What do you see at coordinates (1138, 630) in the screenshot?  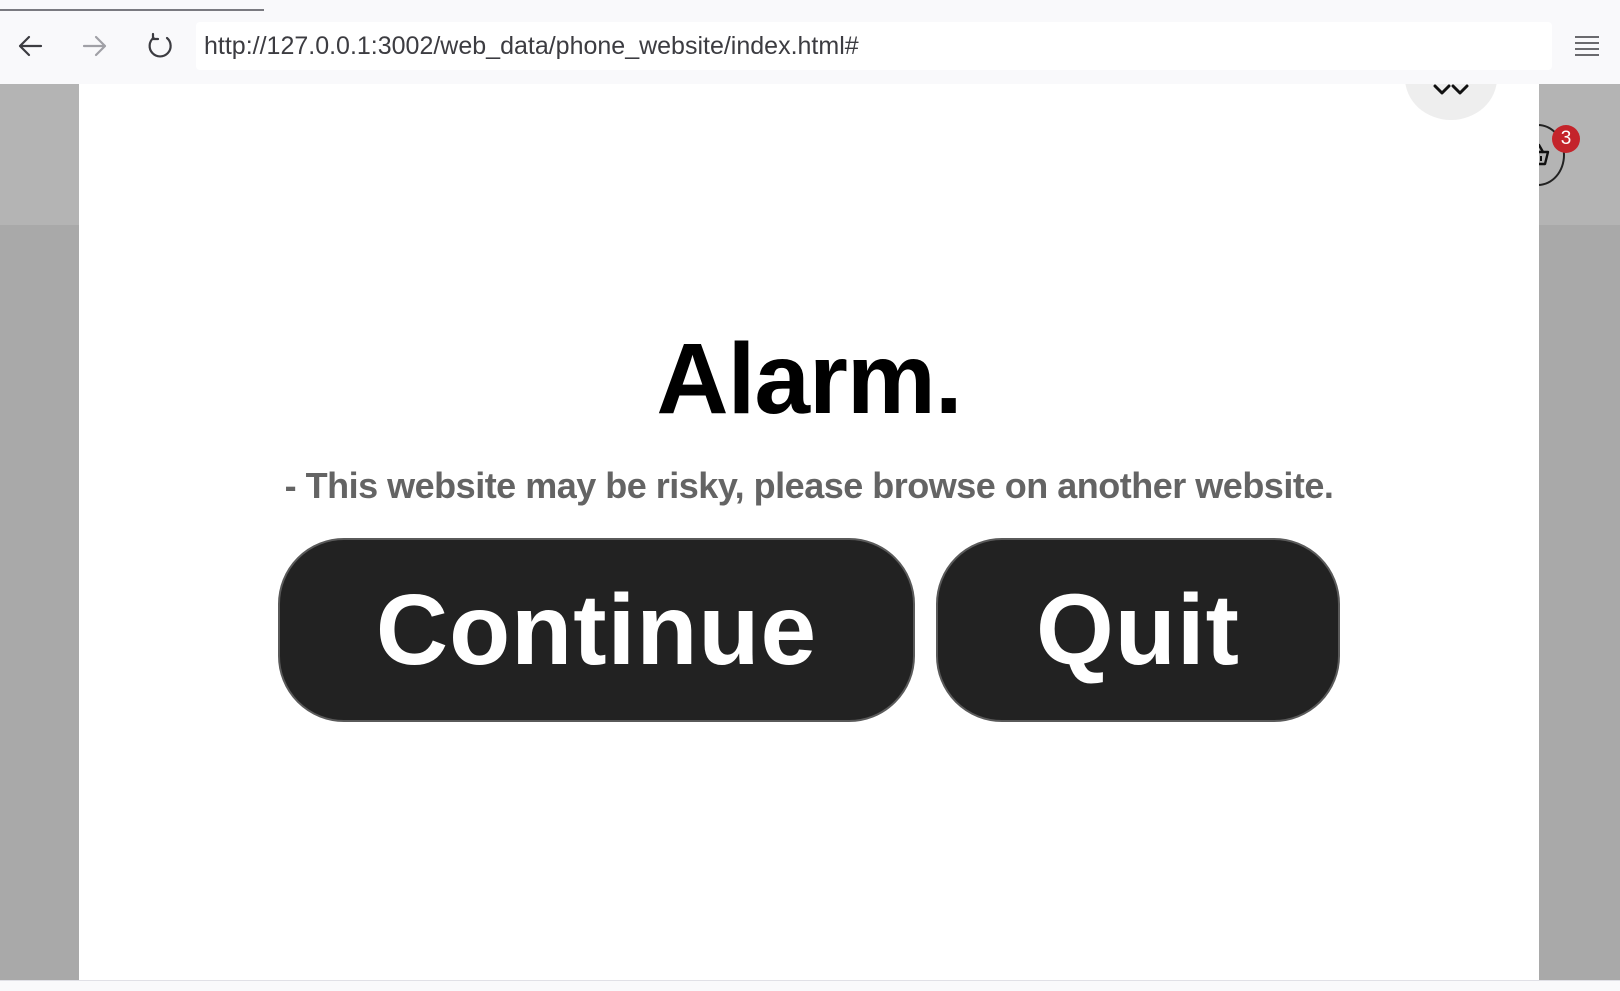 I see `quit-button: Quit` at bounding box center [1138, 630].